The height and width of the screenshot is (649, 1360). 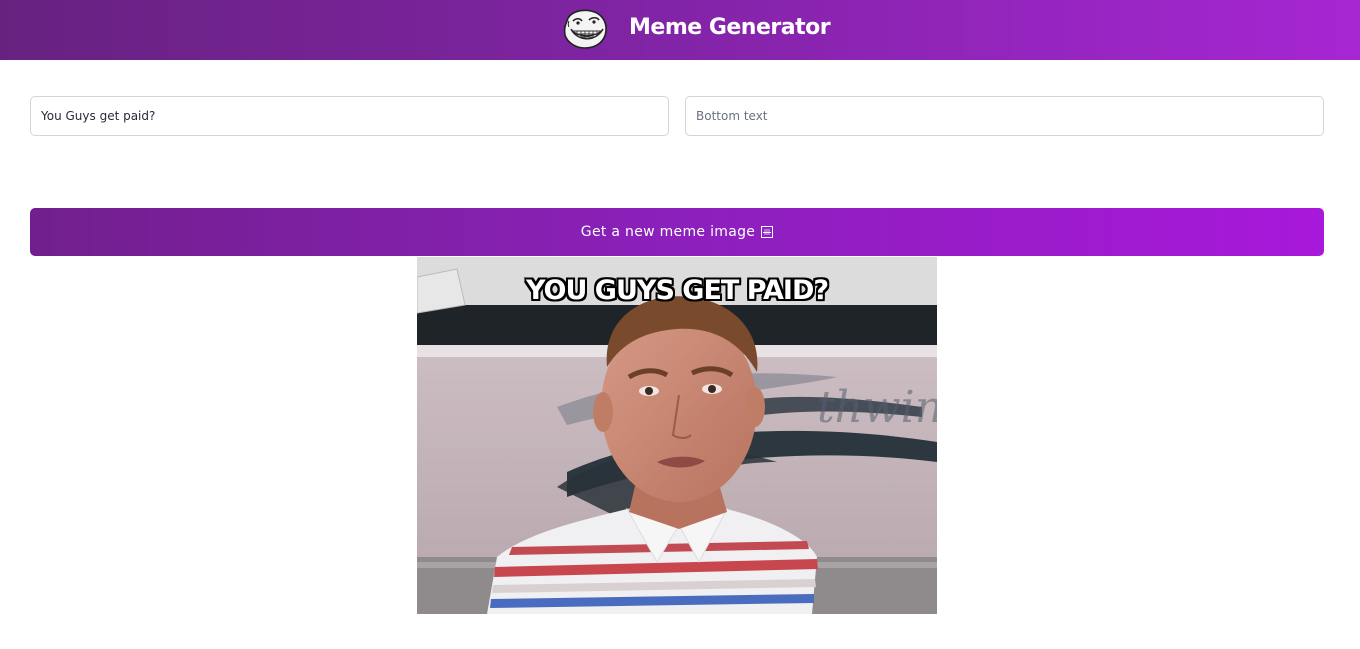 I want to click on bottom-text-input, so click(x=1004, y=116).